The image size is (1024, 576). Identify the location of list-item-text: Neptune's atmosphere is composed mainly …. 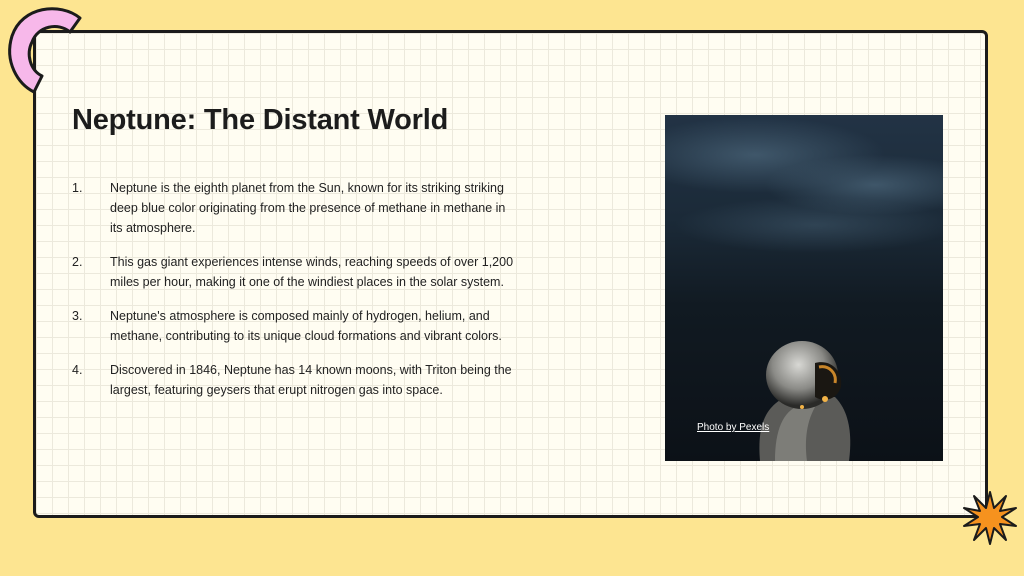
(306, 326).